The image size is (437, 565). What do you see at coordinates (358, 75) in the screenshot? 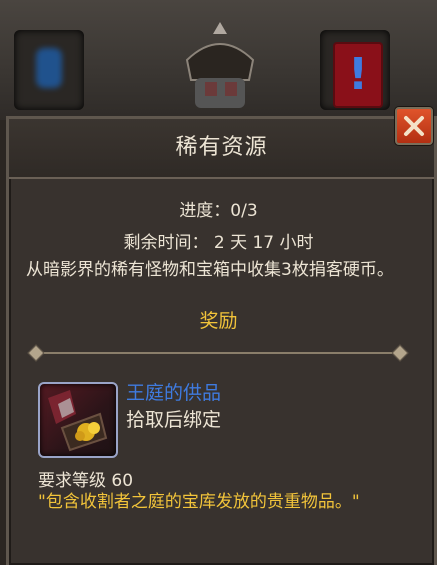
I see `exclamation-icon: !` at bounding box center [358, 75].